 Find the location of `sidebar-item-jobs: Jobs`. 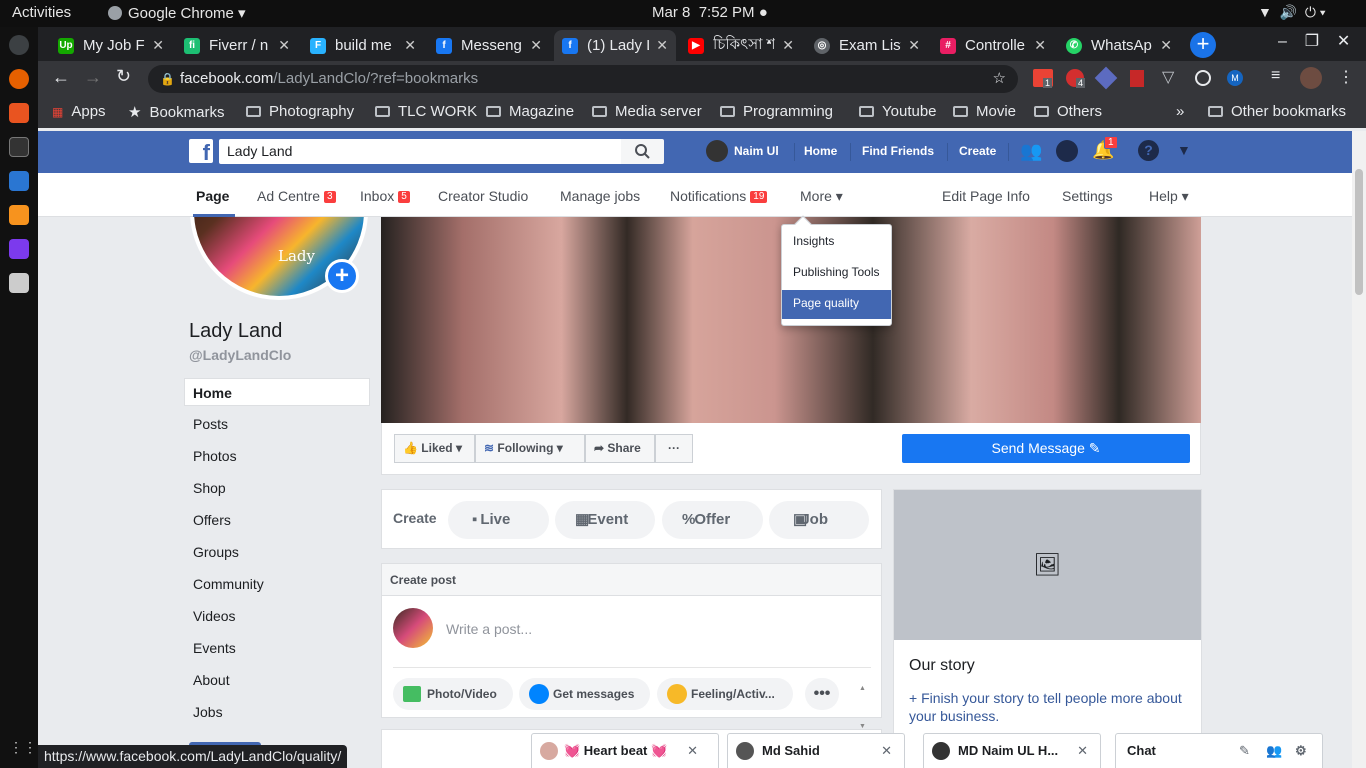

sidebar-item-jobs: Jobs is located at coordinates (277, 712).